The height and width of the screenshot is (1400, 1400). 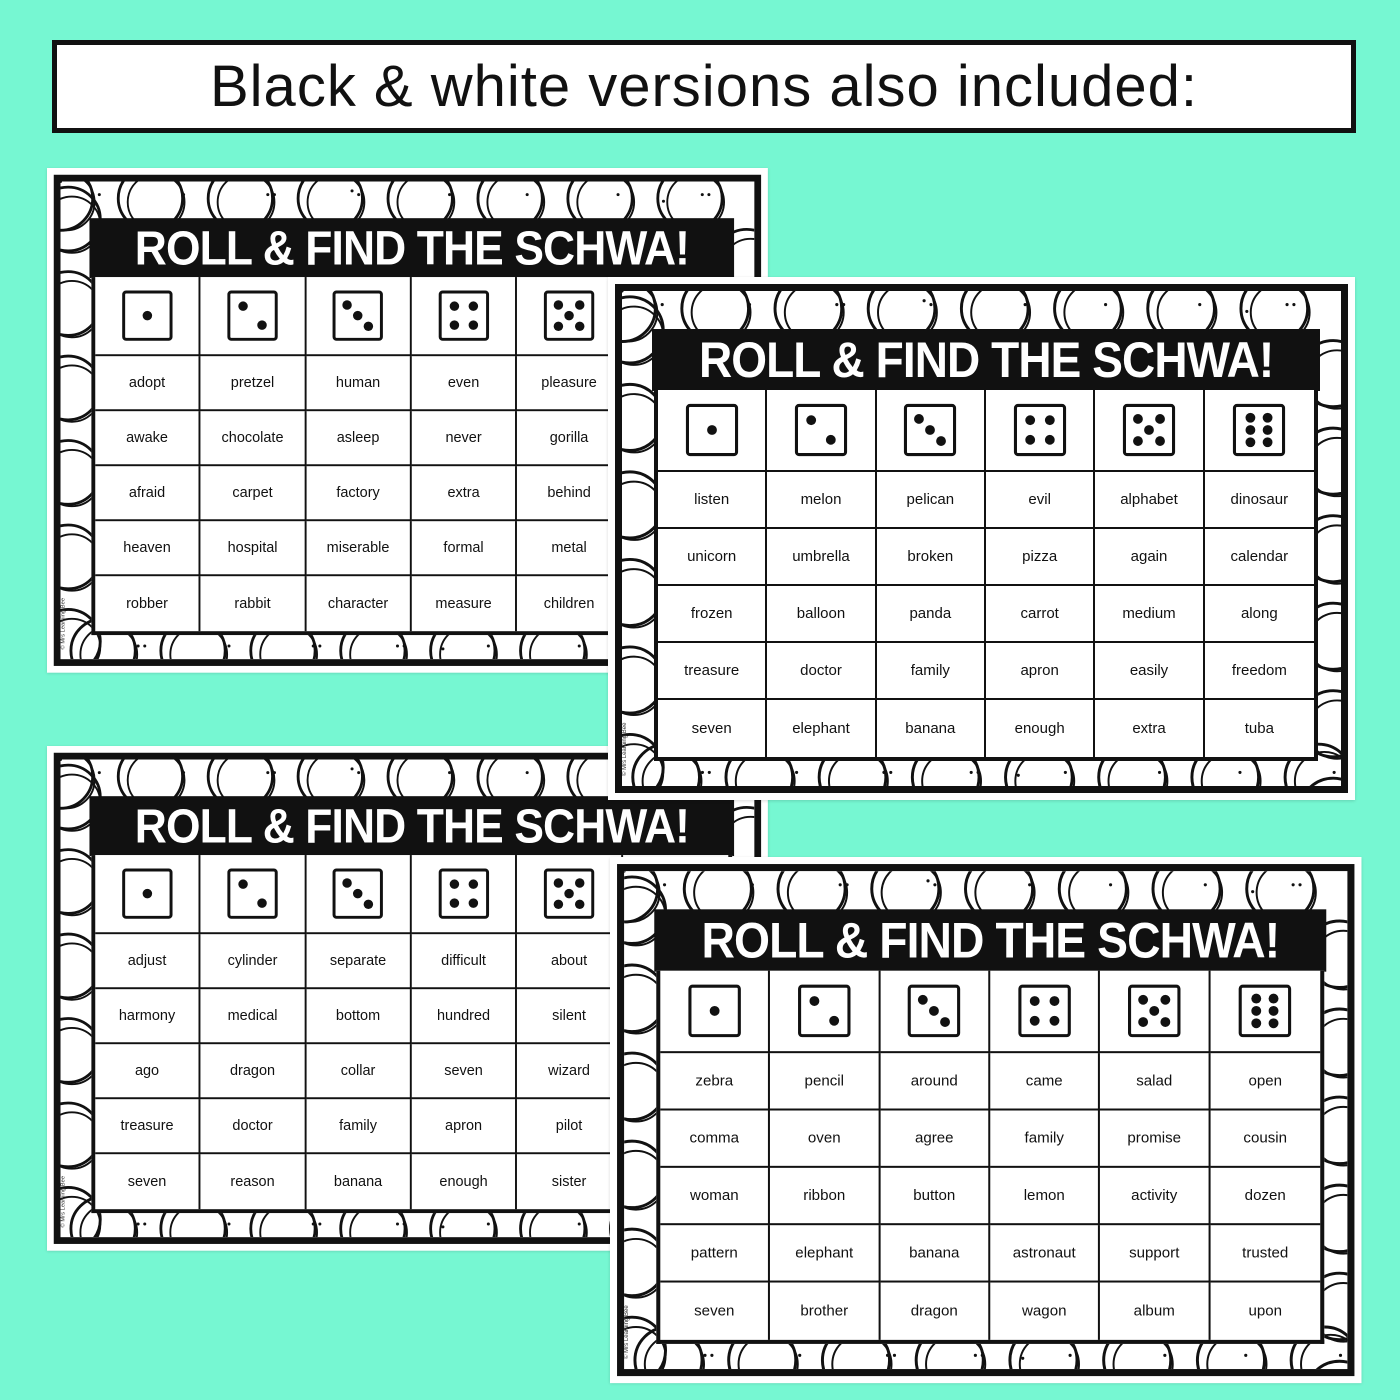 I want to click on word-cell: adopt, so click(x=148, y=384).